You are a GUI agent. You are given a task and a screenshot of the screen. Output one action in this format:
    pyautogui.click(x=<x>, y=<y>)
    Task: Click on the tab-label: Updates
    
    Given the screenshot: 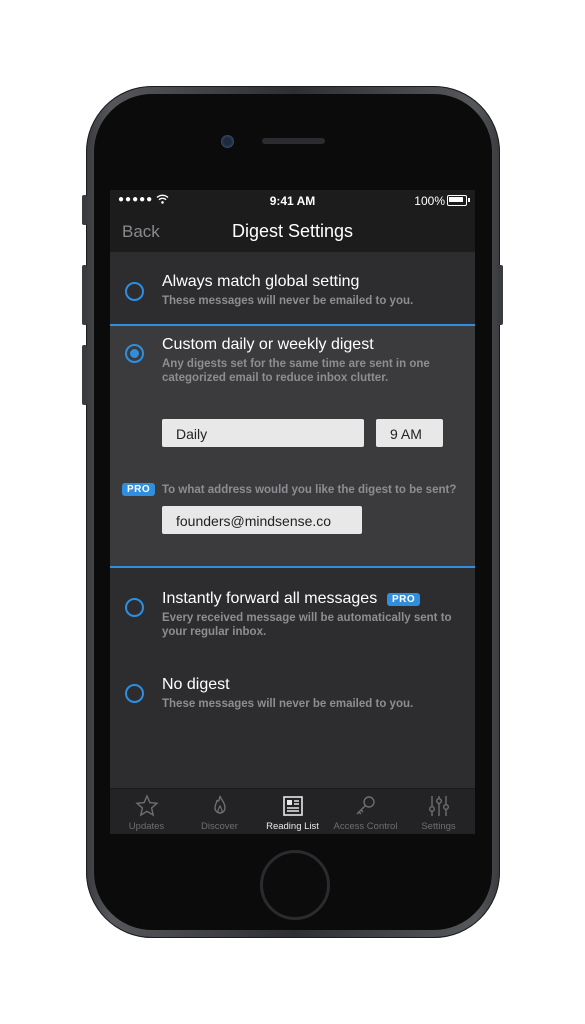 What is the action you would take?
    pyautogui.click(x=146, y=826)
    